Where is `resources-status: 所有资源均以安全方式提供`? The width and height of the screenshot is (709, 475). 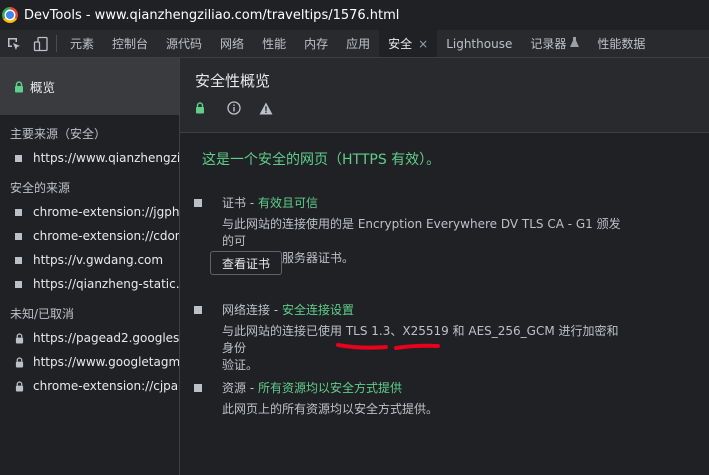
resources-status: 所有资源均以安全方式提供 is located at coordinates (329, 388).